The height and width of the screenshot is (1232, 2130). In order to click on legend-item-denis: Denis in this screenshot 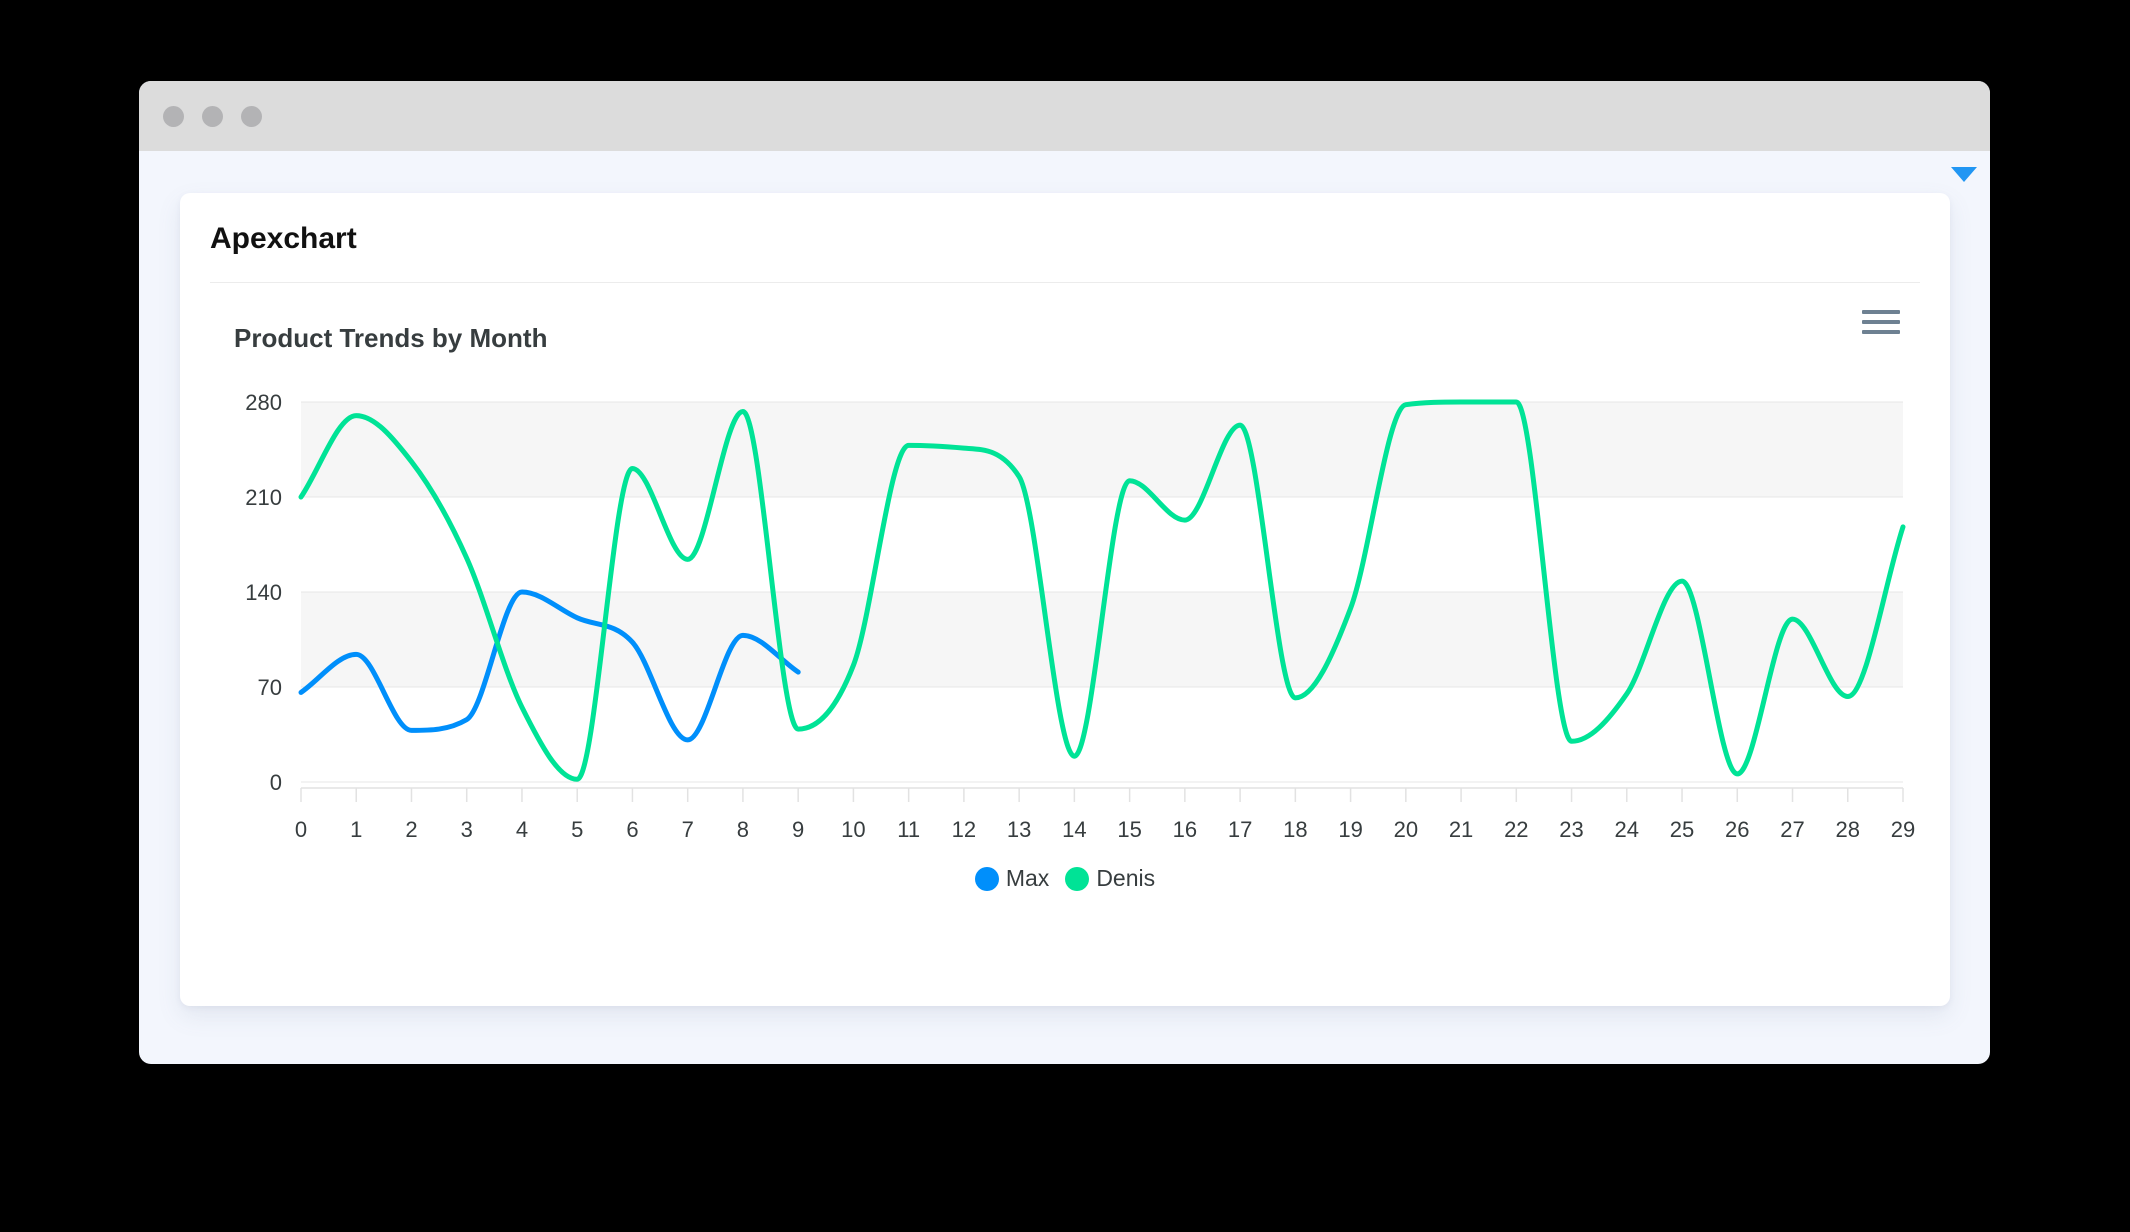, I will do `click(1110, 878)`.